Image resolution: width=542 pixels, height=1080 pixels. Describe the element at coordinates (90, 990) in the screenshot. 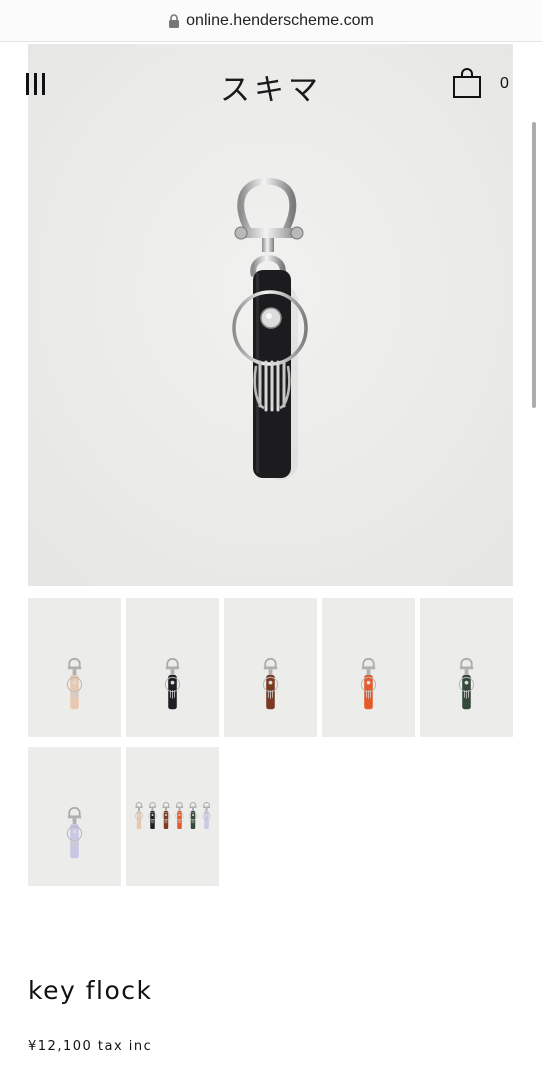

I see `product-title: key flock` at that location.